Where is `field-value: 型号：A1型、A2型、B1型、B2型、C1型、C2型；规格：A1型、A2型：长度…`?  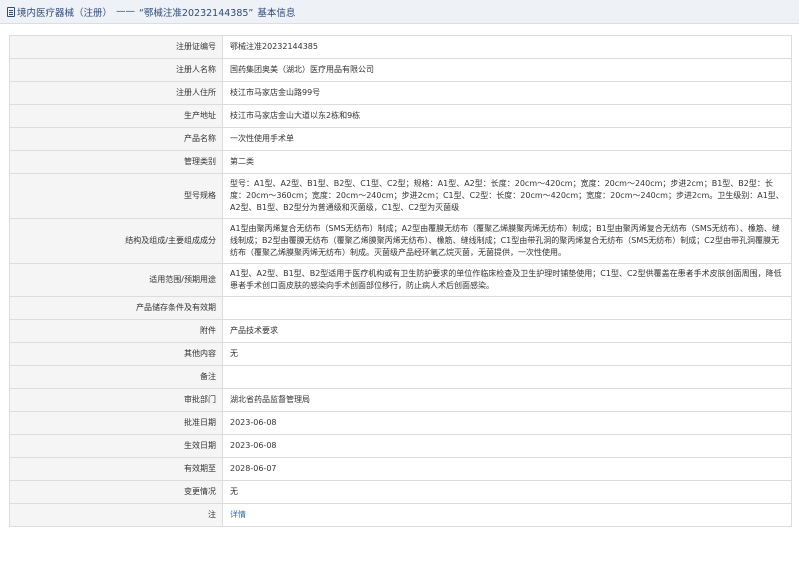
field-value: 型号：A1型、A2型、B1型、B2型、C1型、C2型；规格：A1型、A2型：长度… is located at coordinates (507, 196).